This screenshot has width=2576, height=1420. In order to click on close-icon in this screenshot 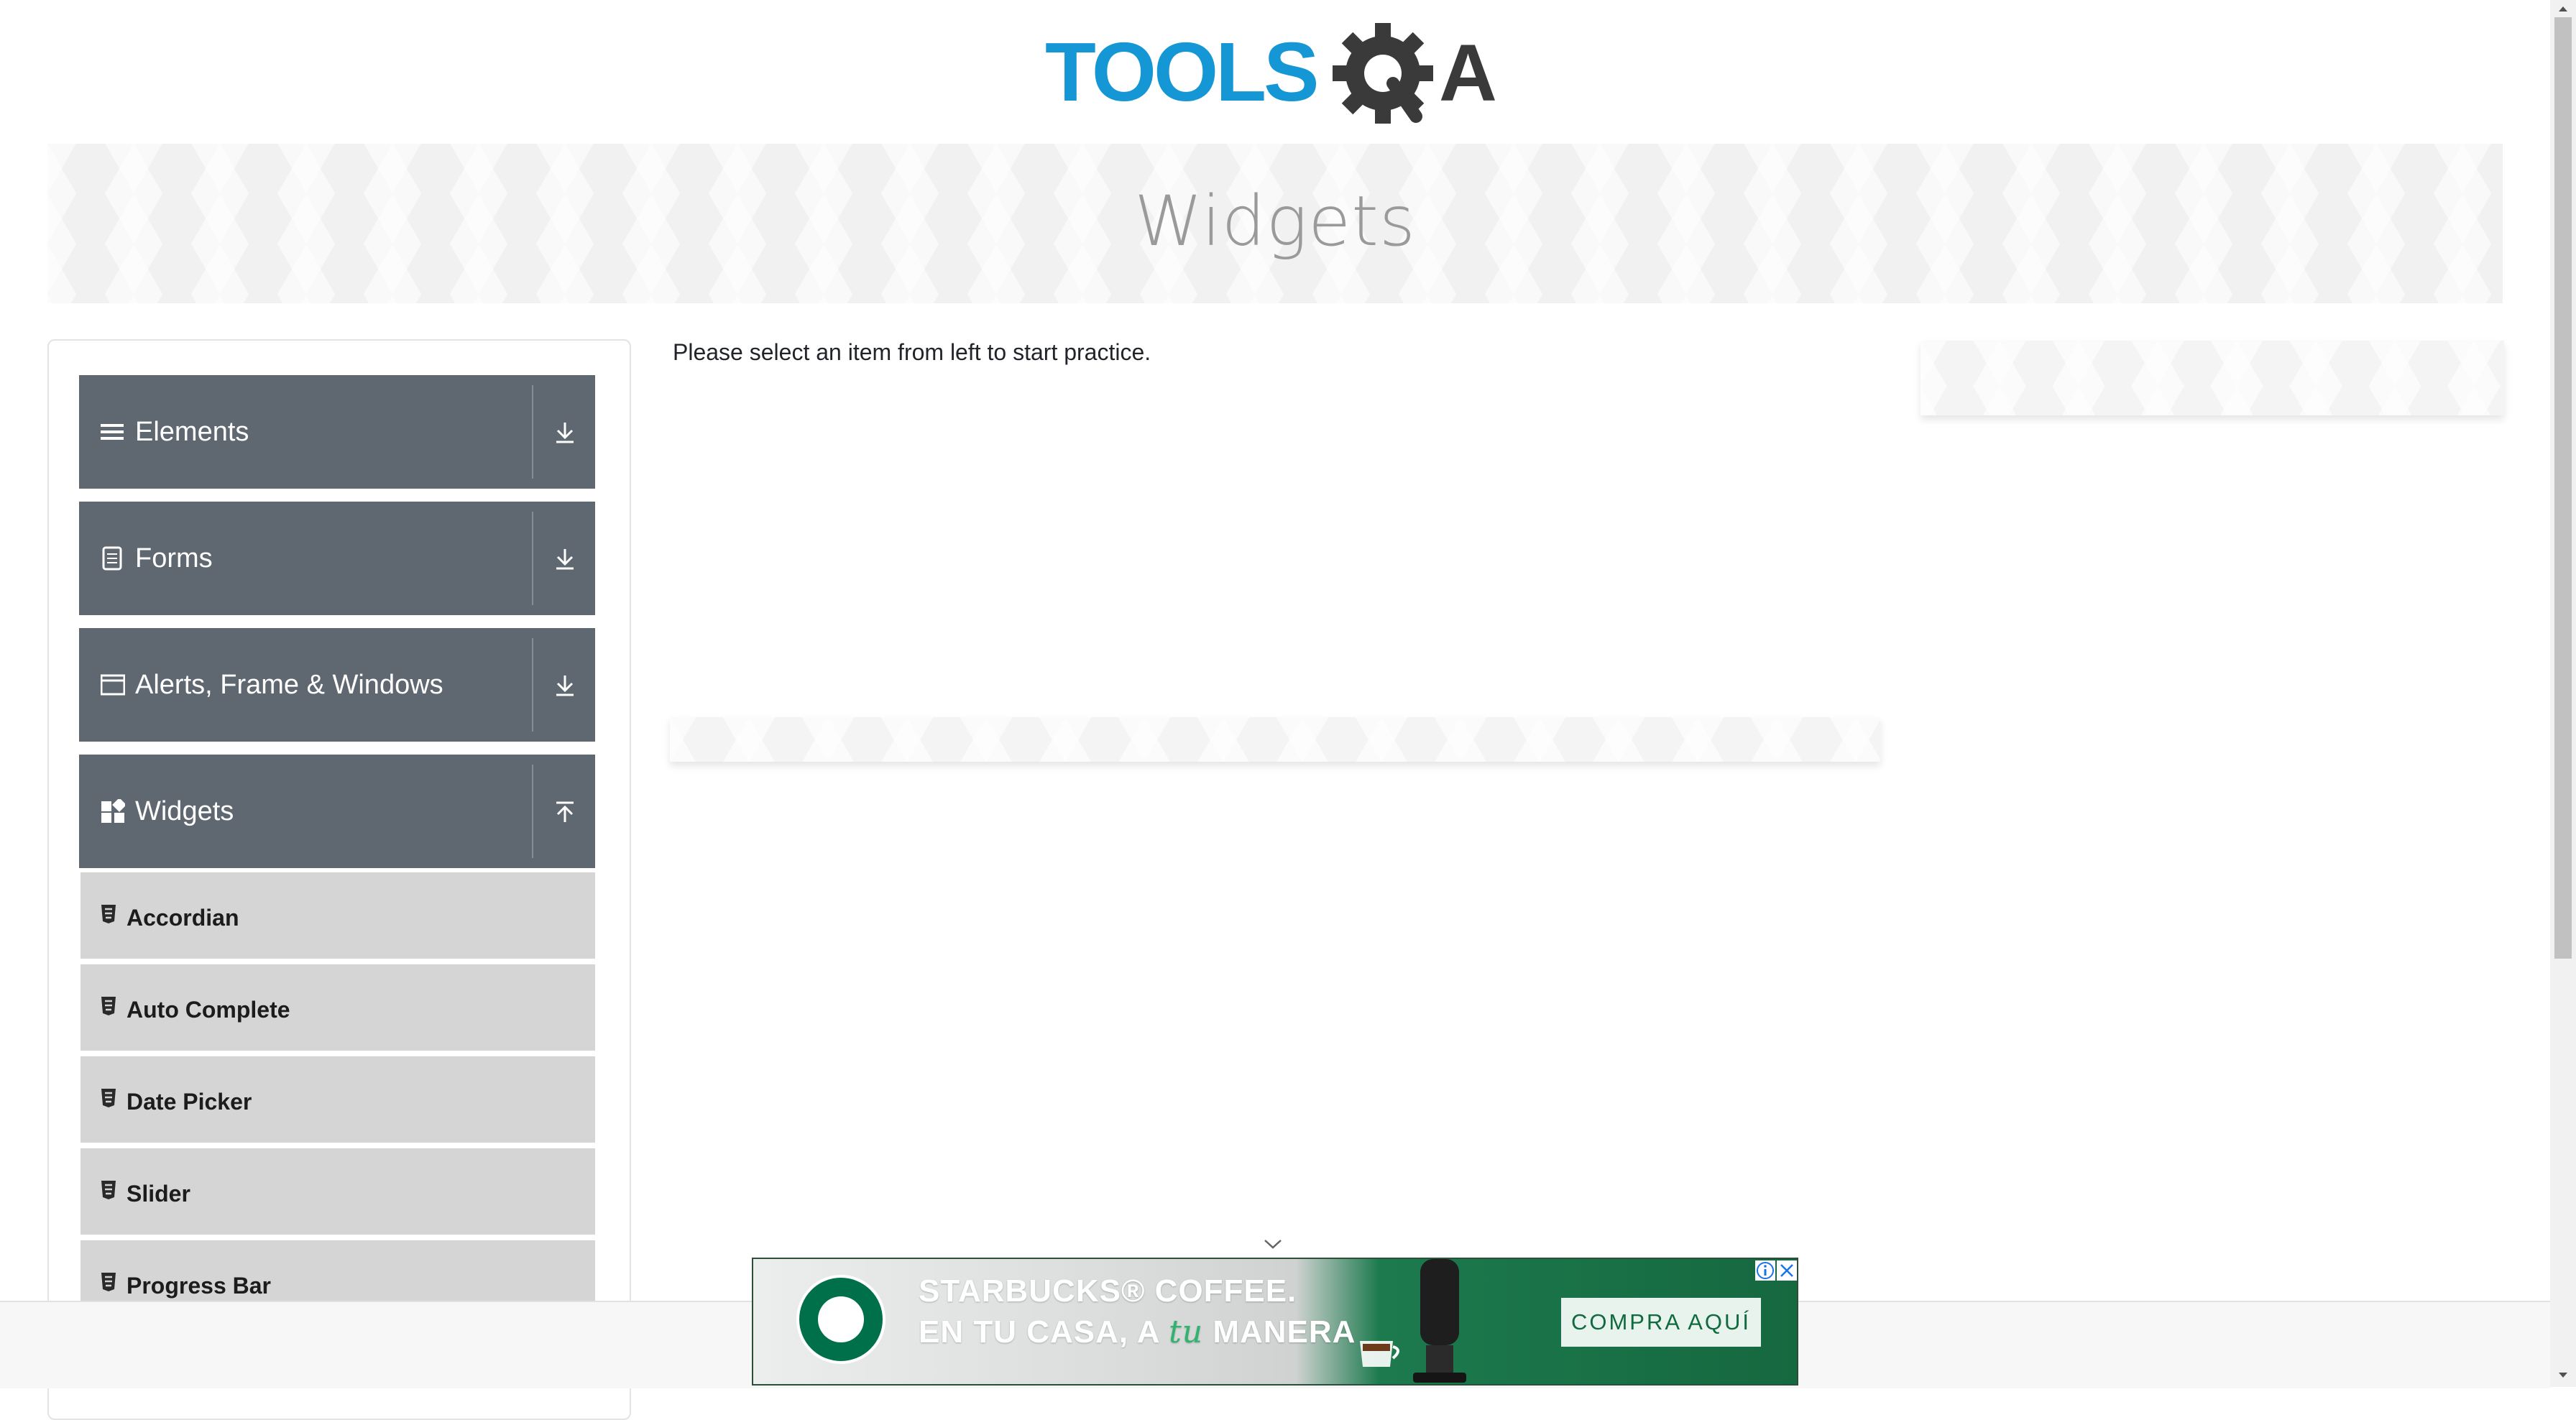, I will do `click(1787, 1270)`.